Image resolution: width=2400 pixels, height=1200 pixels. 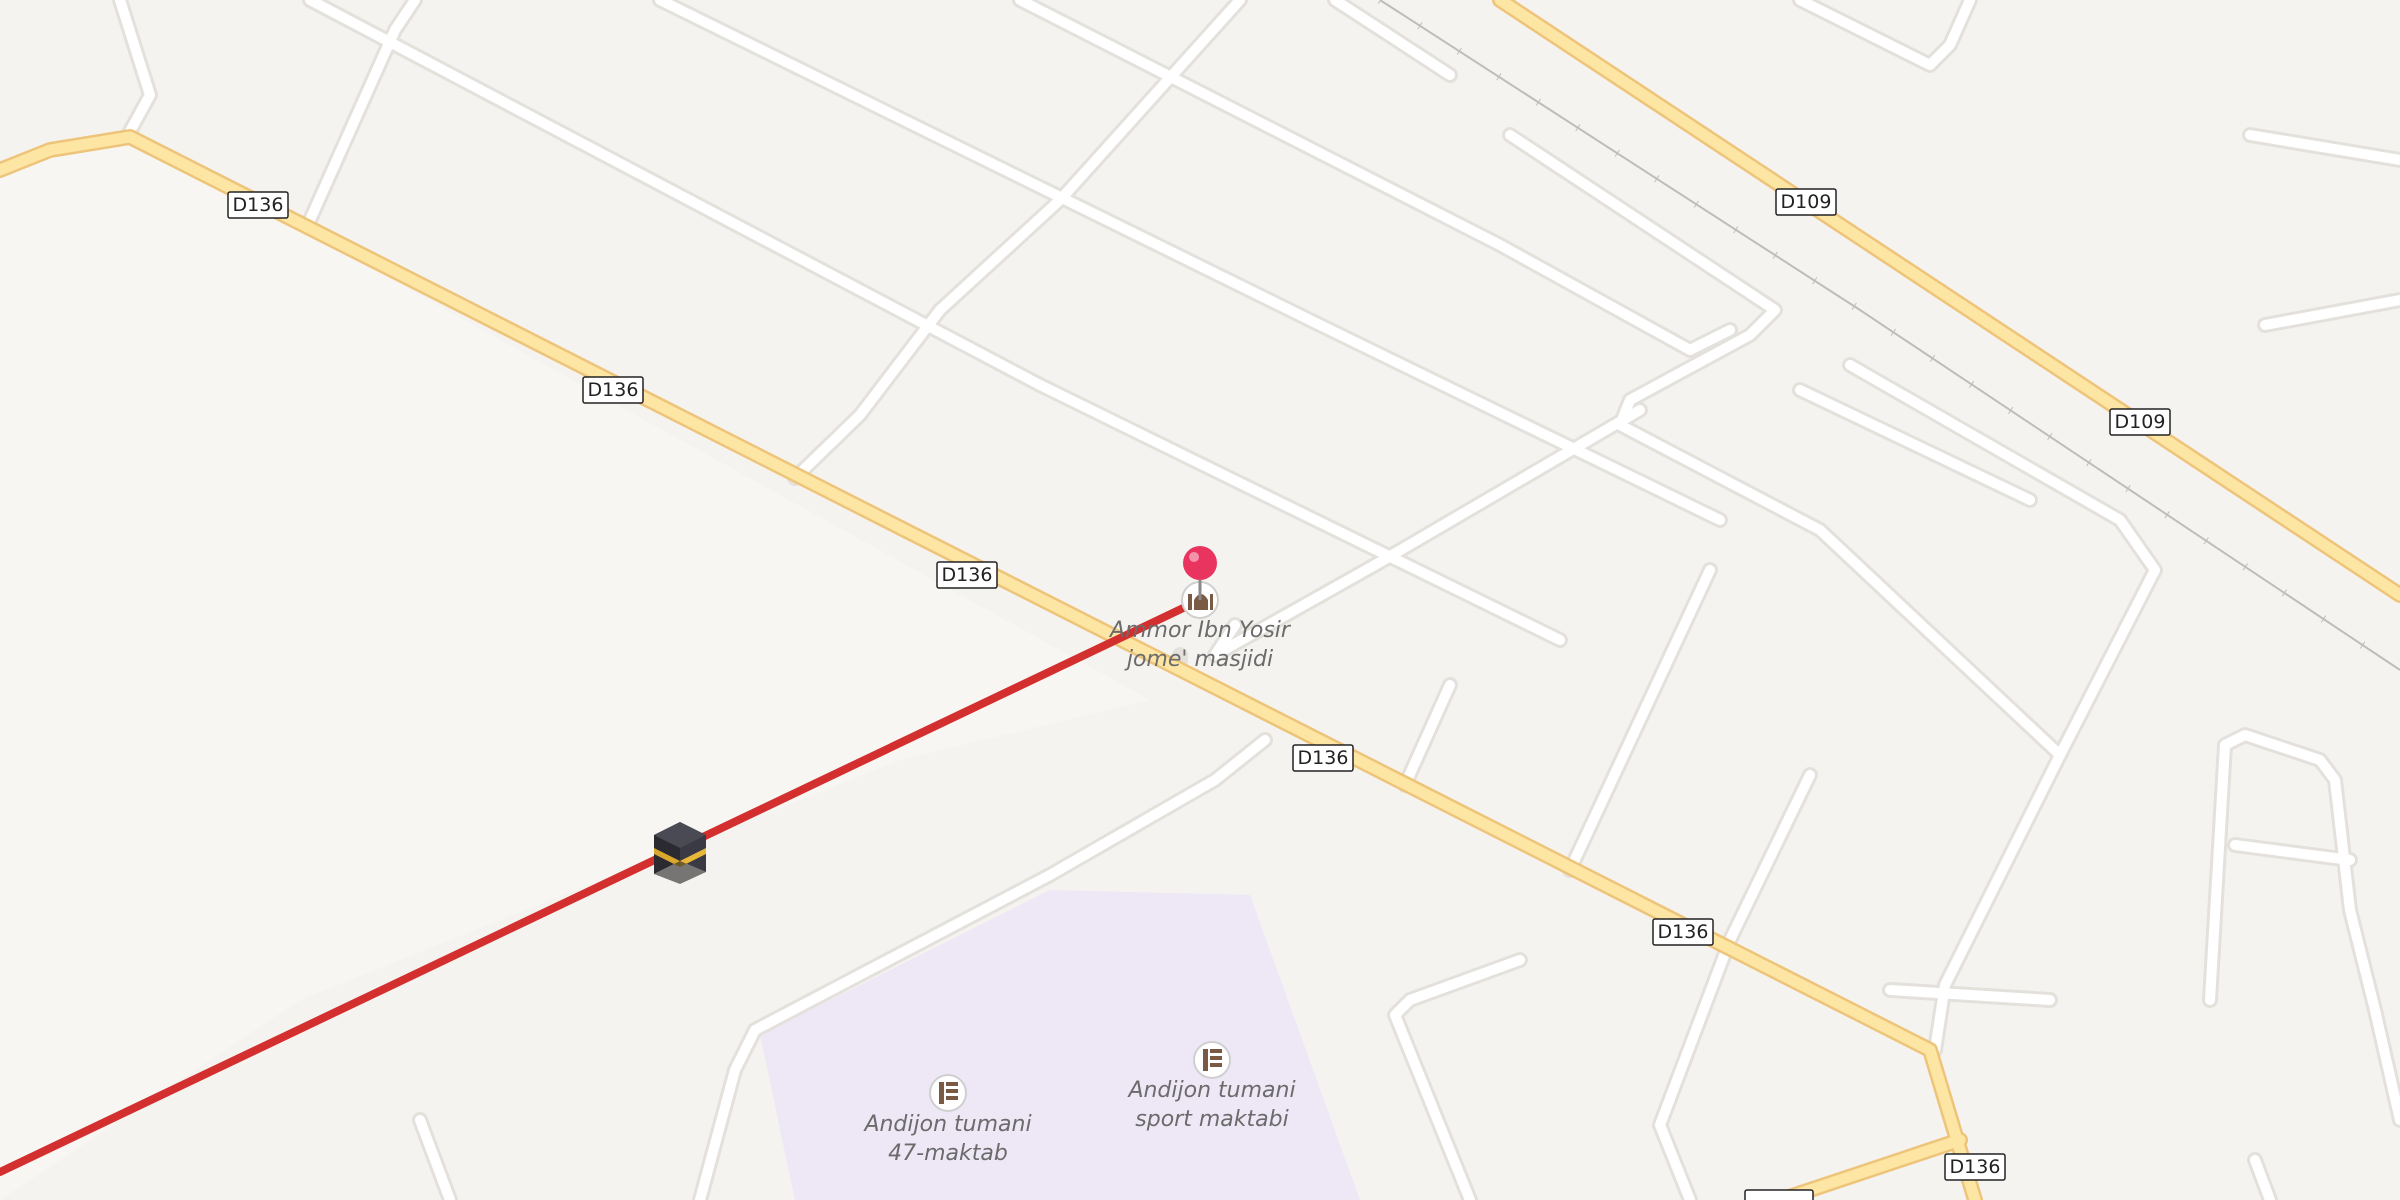 What do you see at coordinates (948, 1153) in the screenshot?
I see `poi-name-line2: 47-maktab` at bounding box center [948, 1153].